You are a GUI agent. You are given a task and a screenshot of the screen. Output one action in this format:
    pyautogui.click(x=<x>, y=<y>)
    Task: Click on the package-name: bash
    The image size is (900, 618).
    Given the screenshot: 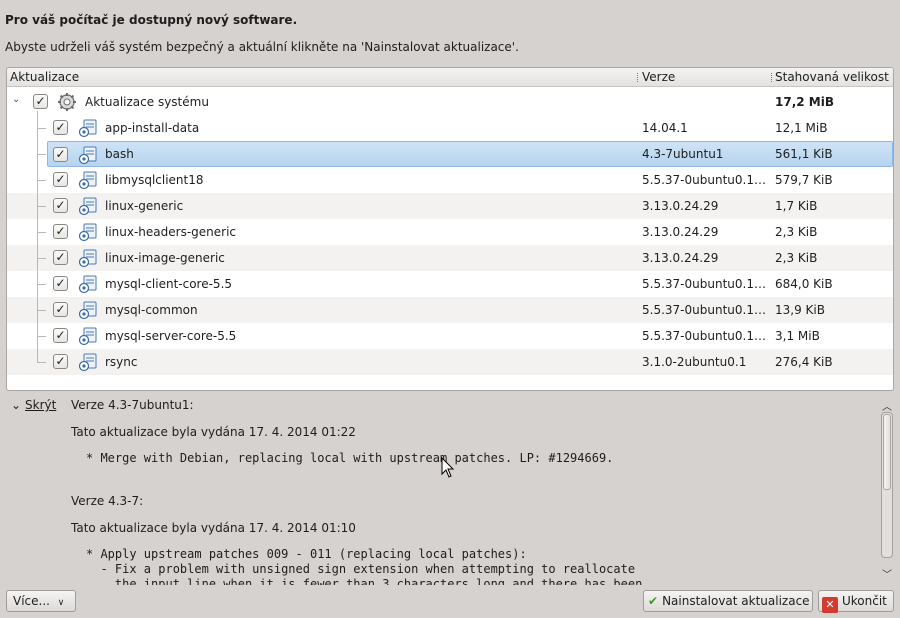 What is the action you would take?
    pyautogui.click(x=119, y=154)
    